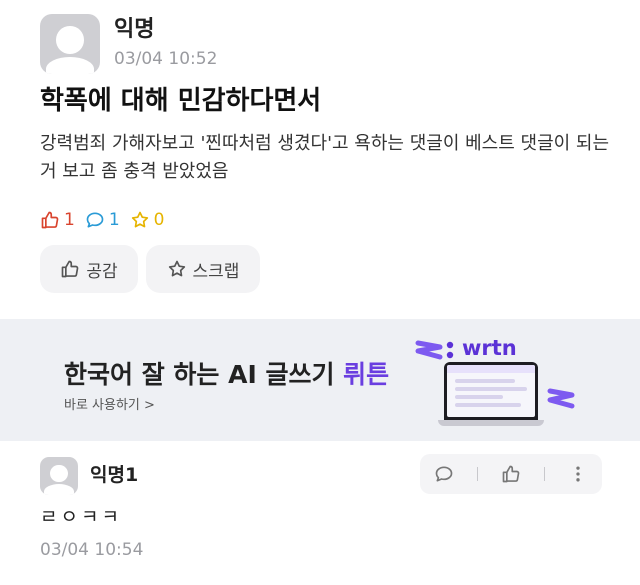 This screenshot has width=640, height=585. What do you see at coordinates (491, 423) in the screenshot?
I see `laptop-base` at bounding box center [491, 423].